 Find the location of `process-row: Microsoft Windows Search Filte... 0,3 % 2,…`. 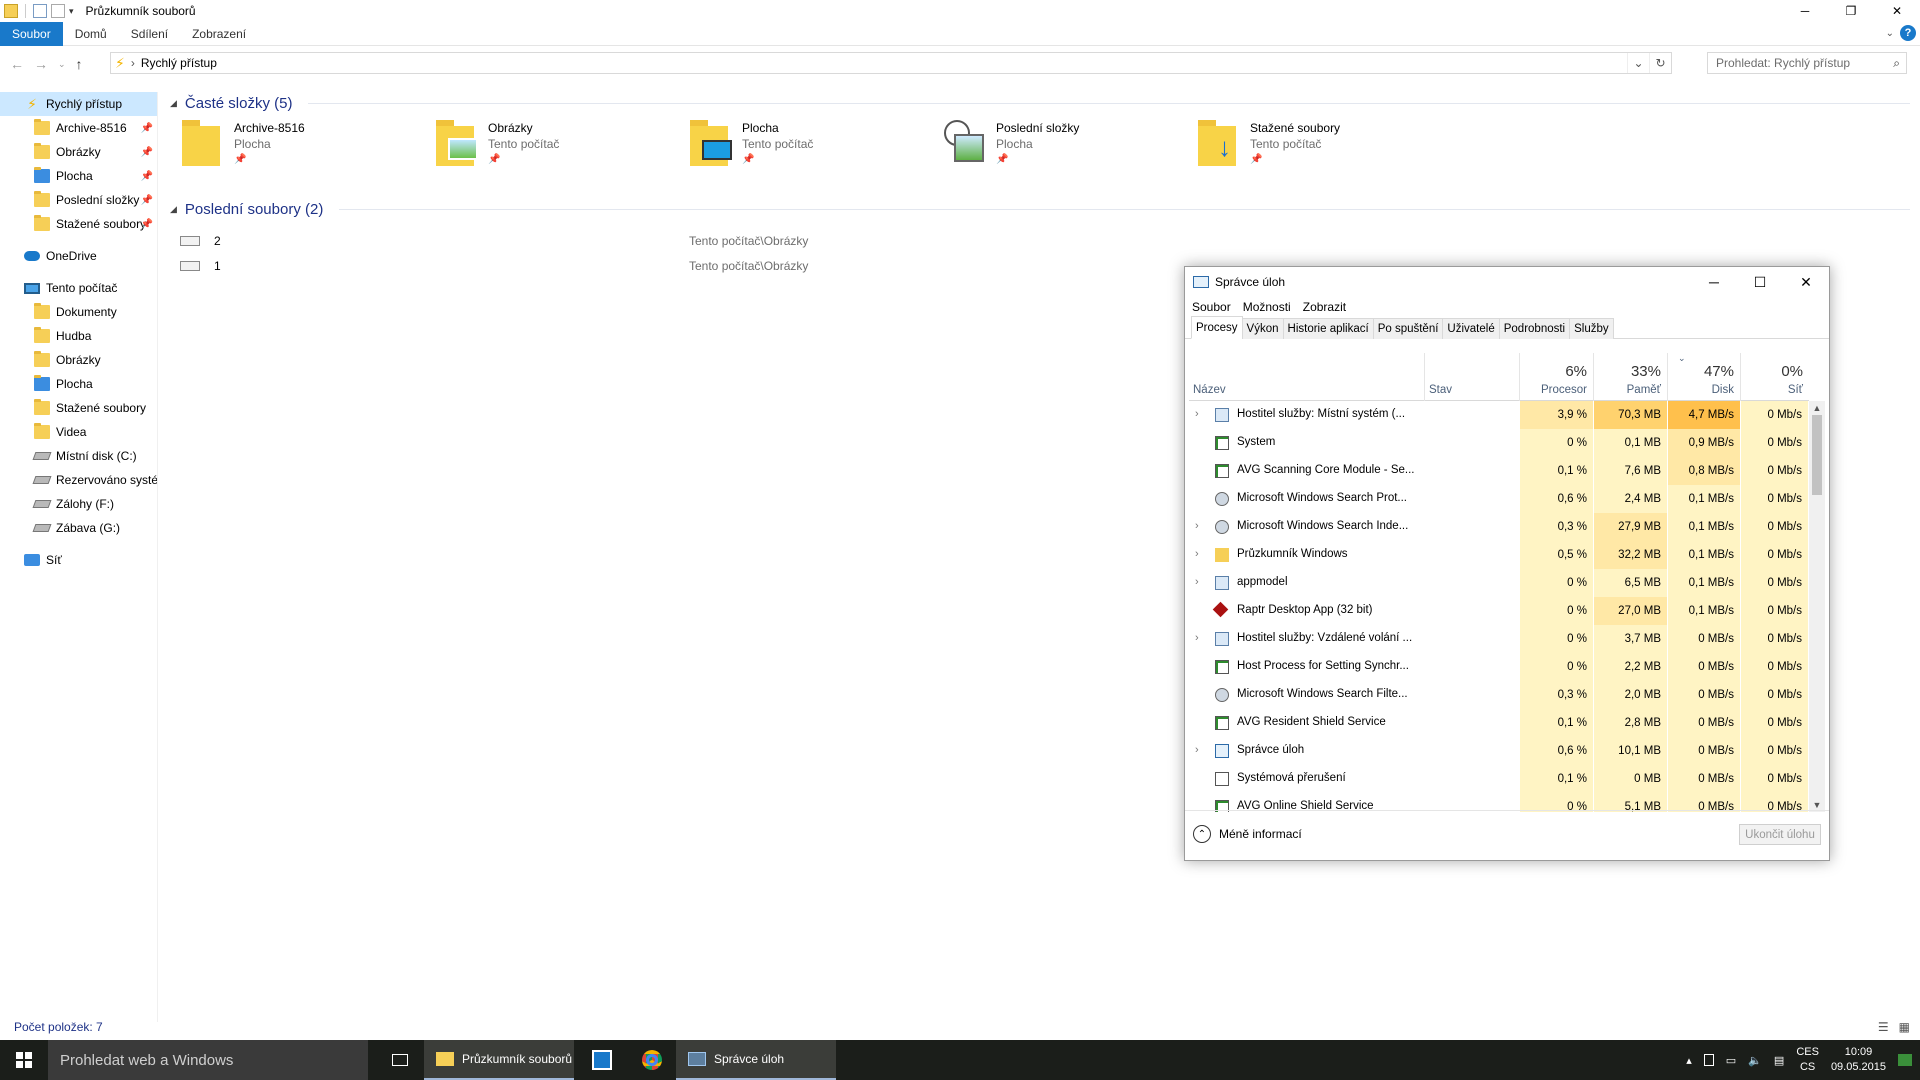

process-row: Microsoft Windows Search Filte... 0,3 % 2,… is located at coordinates (1499, 695).